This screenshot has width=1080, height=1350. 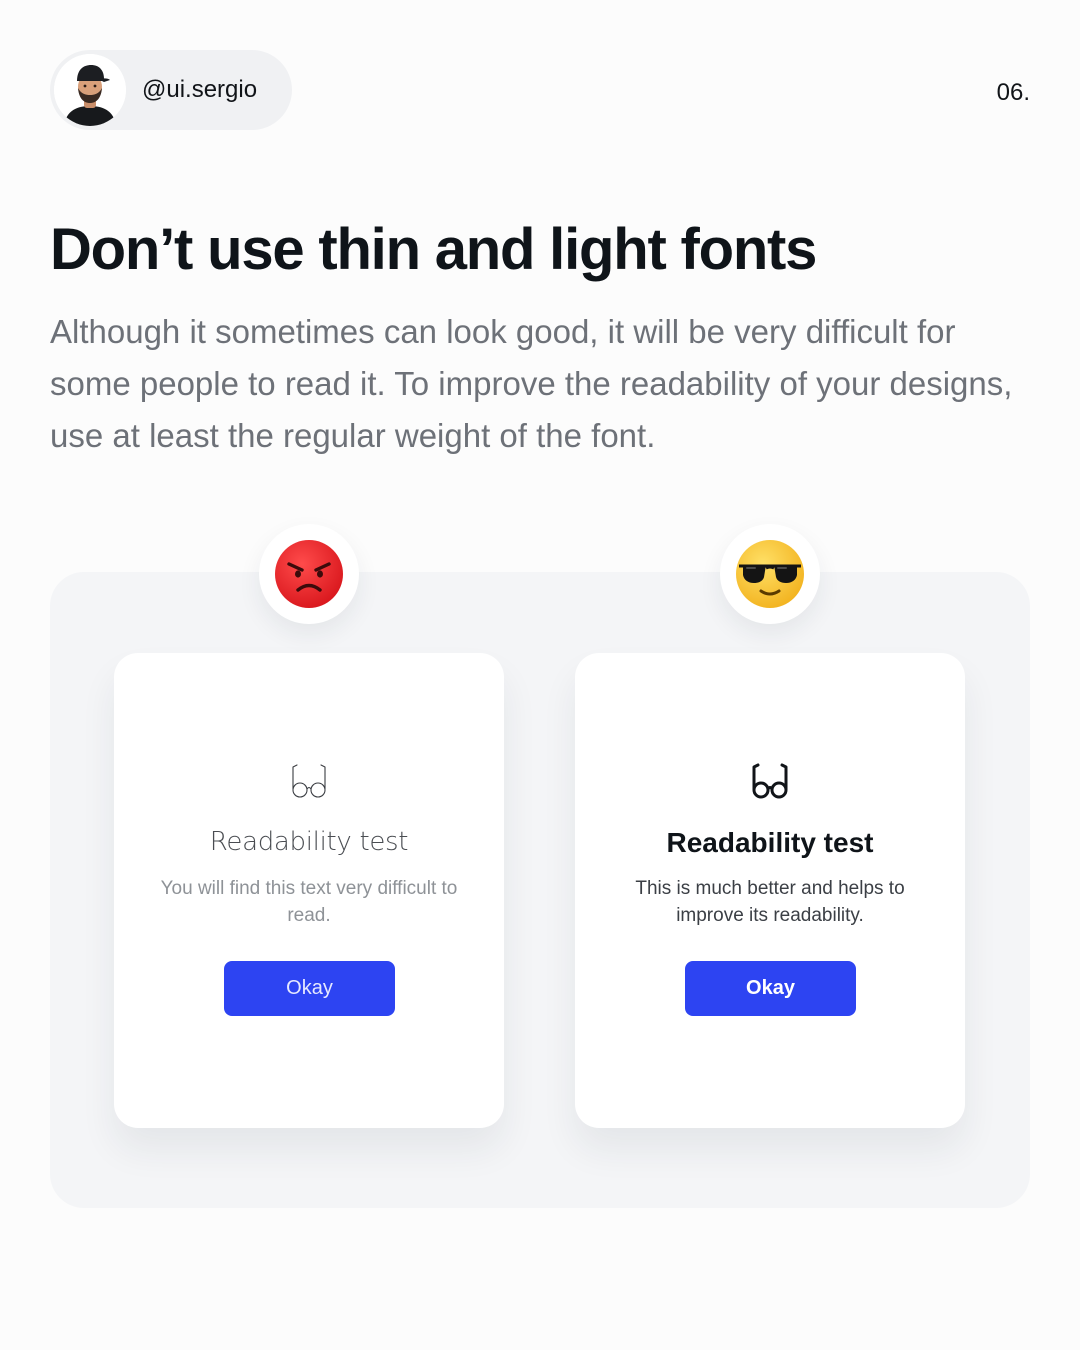 I want to click on angry-face-icon, so click(x=309, y=574).